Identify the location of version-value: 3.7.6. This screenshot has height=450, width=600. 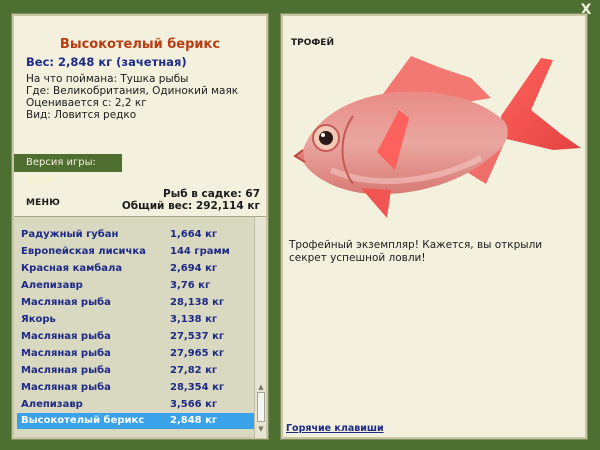
(40, 180).